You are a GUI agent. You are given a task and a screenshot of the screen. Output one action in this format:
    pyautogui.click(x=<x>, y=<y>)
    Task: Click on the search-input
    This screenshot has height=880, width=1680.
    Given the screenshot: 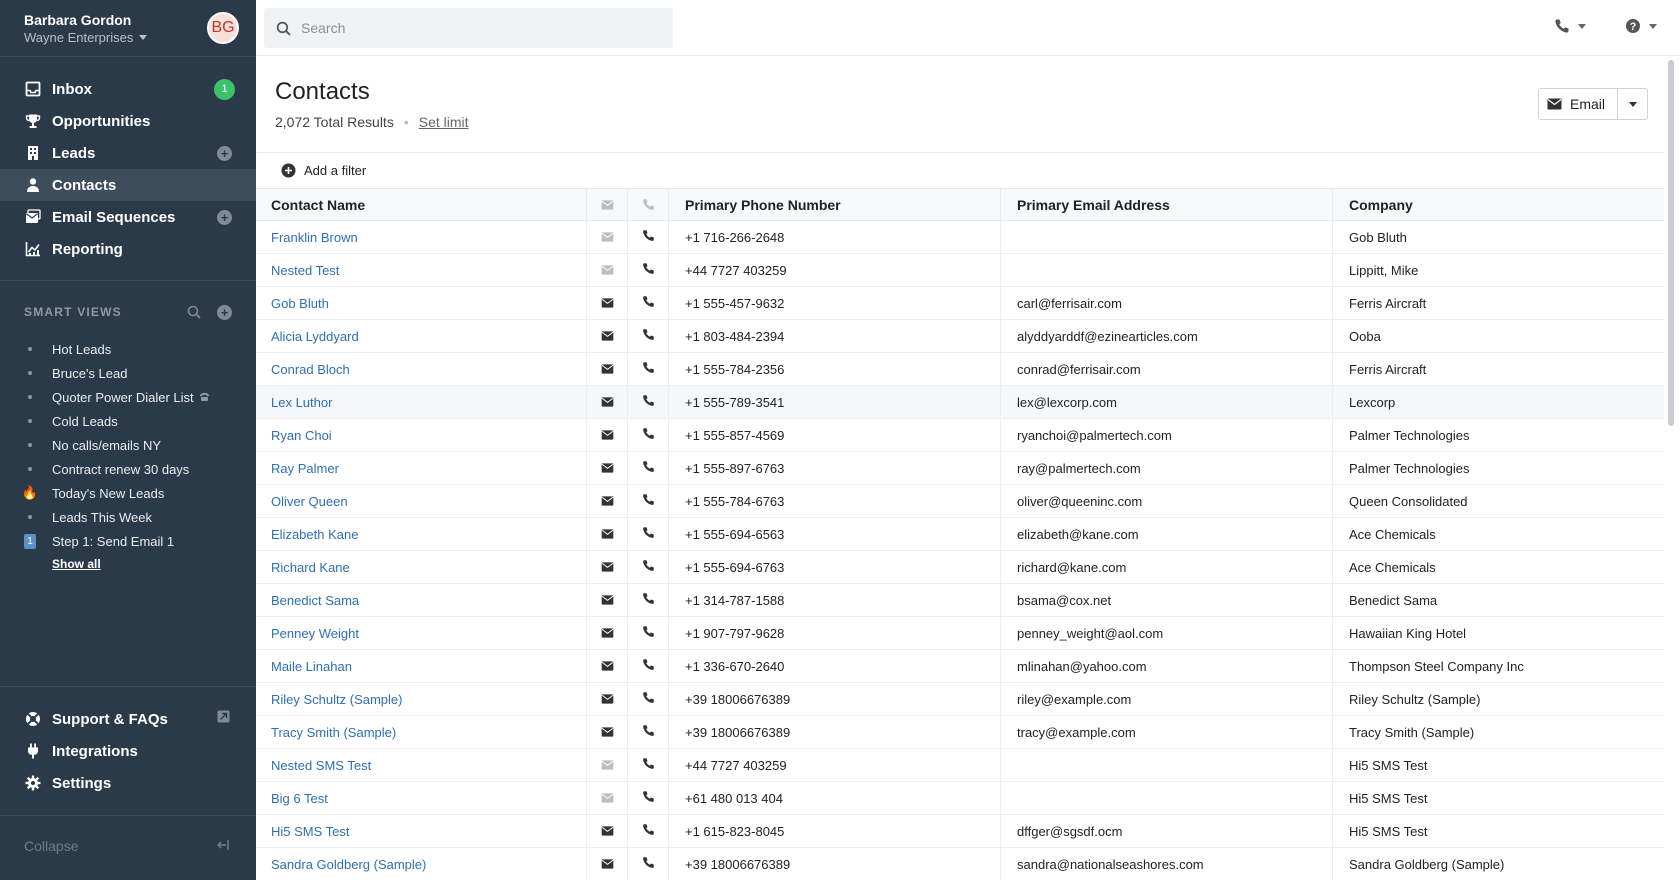 What is the action you would take?
    pyautogui.click(x=471, y=28)
    